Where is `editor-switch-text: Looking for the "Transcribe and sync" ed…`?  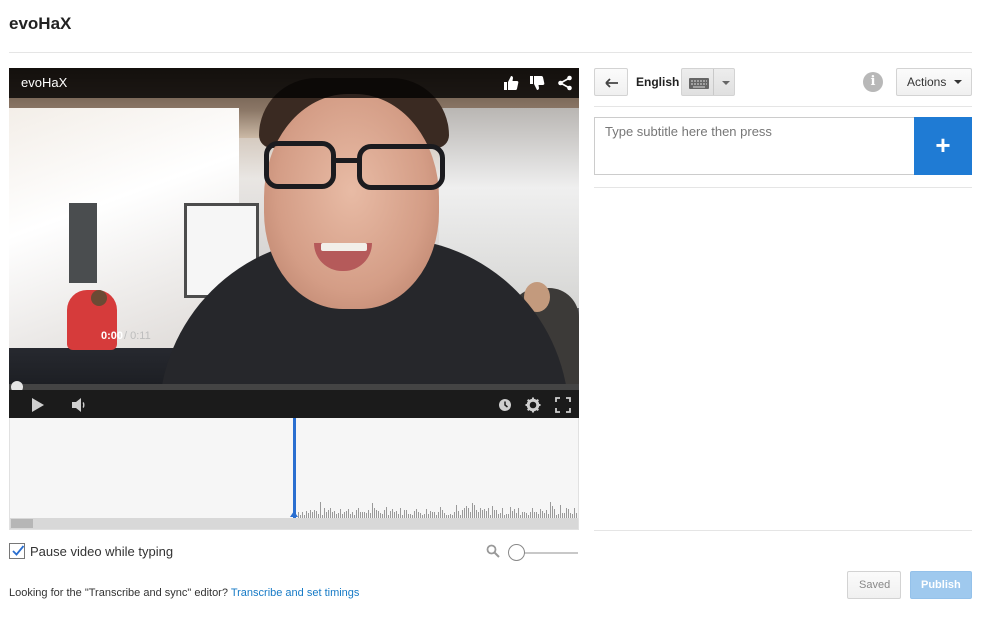
editor-switch-text: Looking for the "Transcribe and sync" ed… is located at coordinates (120, 593).